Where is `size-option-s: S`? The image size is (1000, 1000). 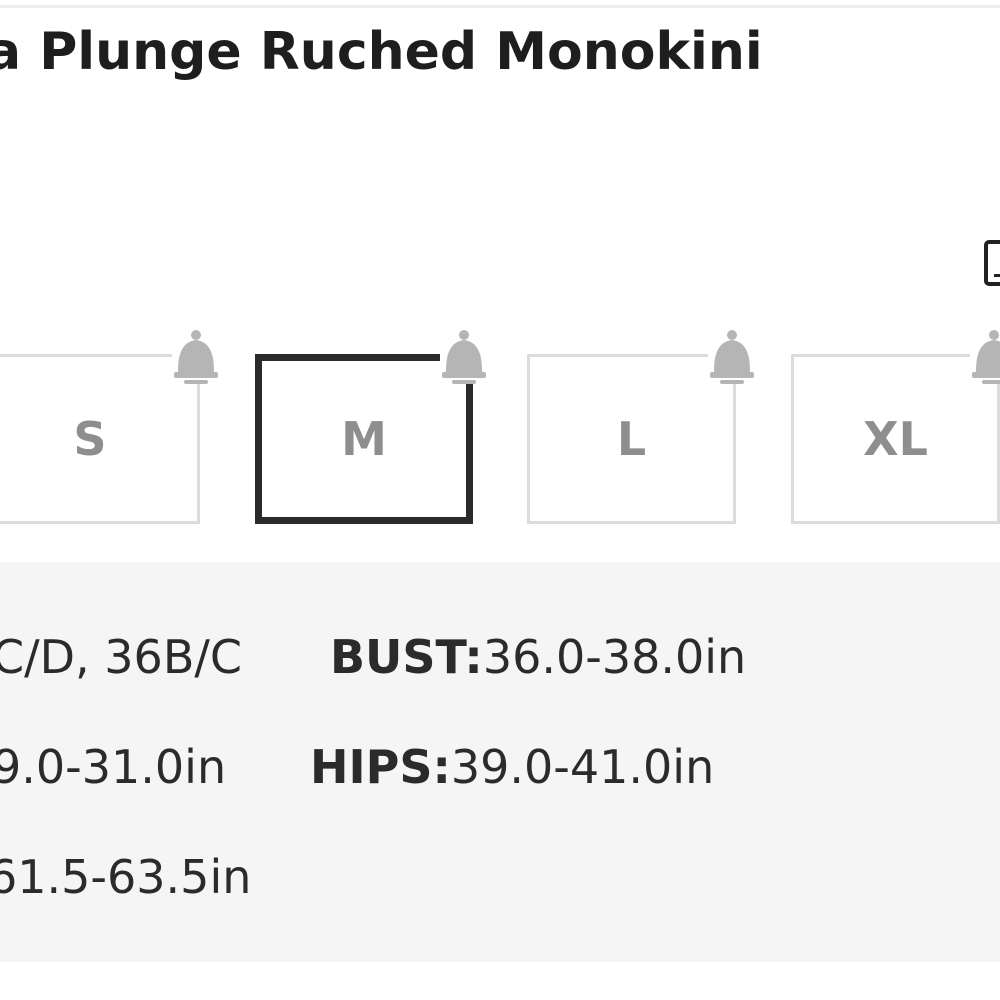
size-option-s: S is located at coordinates (100, 439).